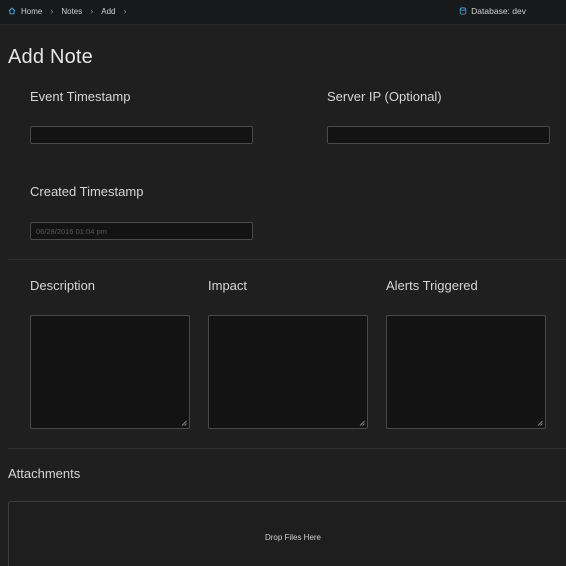 The width and height of the screenshot is (566, 566). Describe the element at coordinates (466, 372) in the screenshot. I see `alerts-triggered-textarea` at that location.